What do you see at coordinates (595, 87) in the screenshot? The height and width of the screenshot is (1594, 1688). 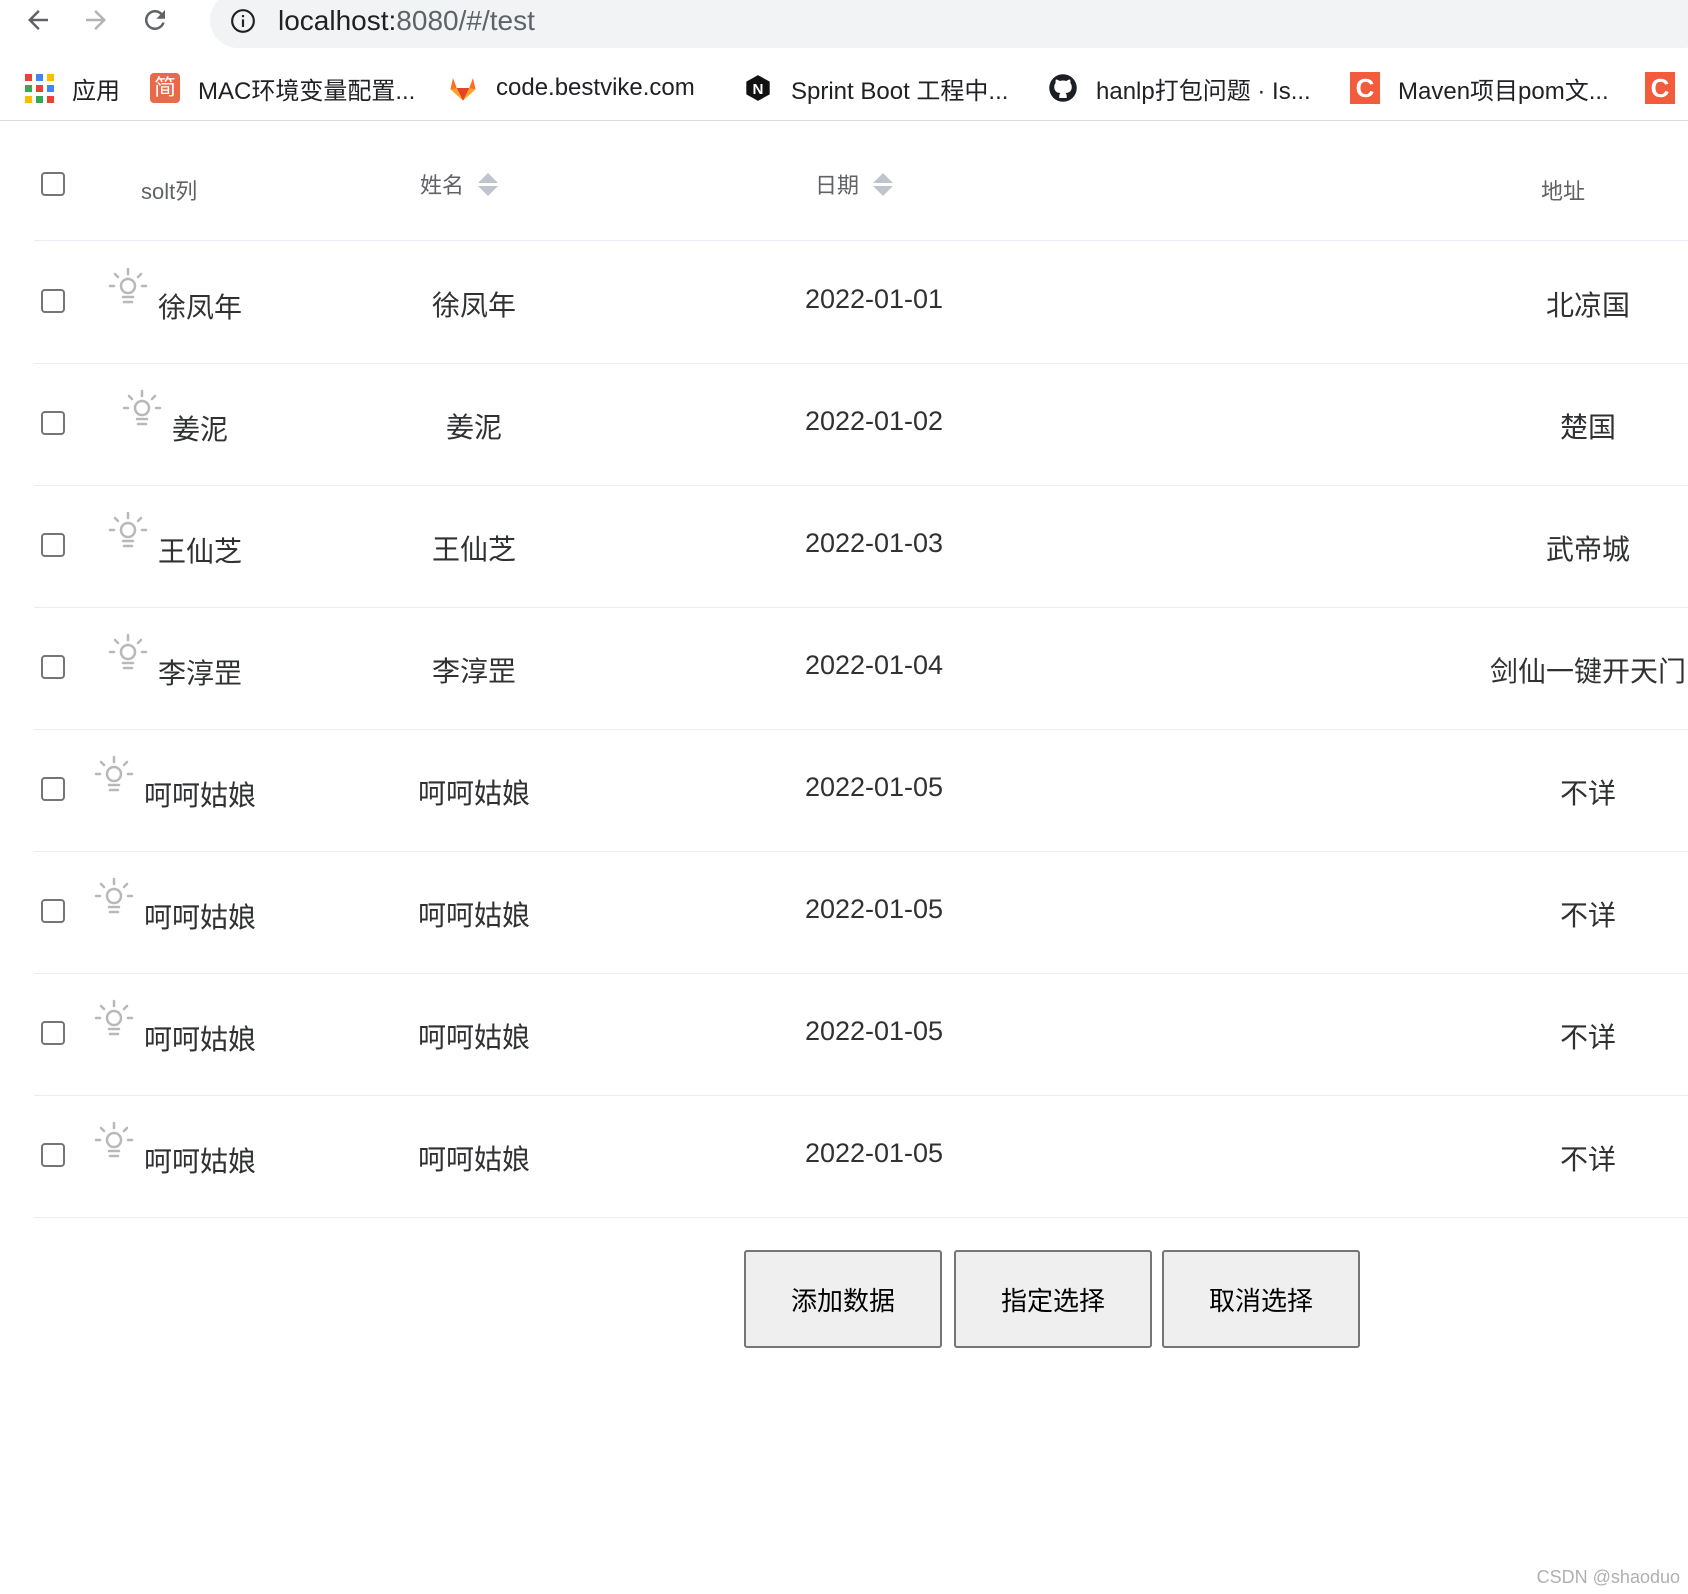 I see `bookmark-label: code.bestvike.com` at bounding box center [595, 87].